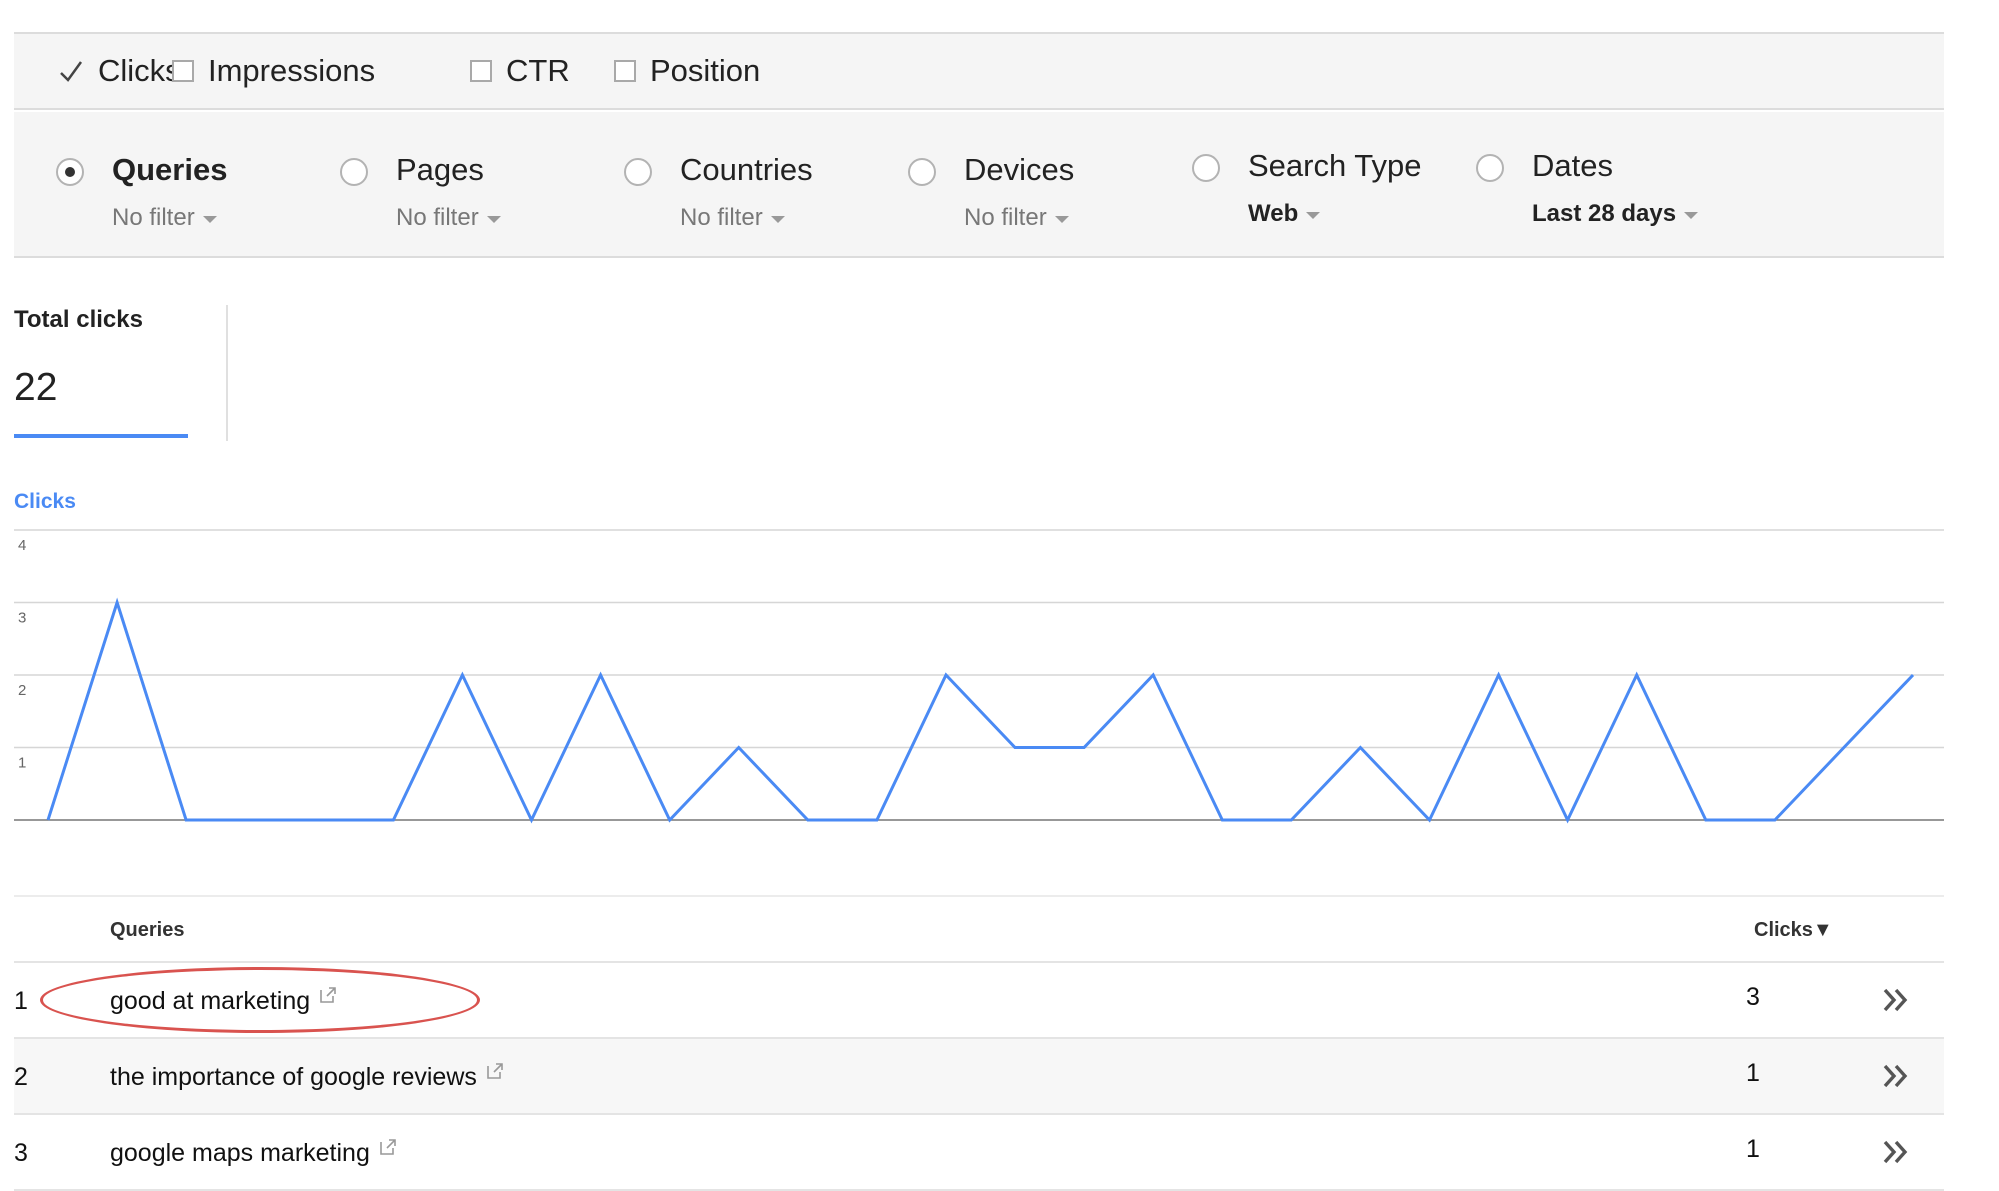 This screenshot has height=1191, width=1999. Describe the element at coordinates (293, 1077) in the screenshot. I see `row-query-text: the importance of google reviews` at that location.